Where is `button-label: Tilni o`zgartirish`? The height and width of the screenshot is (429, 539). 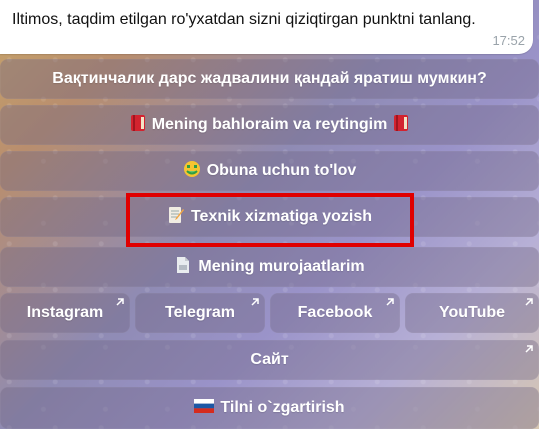 button-label: Tilni o`zgartirish is located at coordinates (282, 407).